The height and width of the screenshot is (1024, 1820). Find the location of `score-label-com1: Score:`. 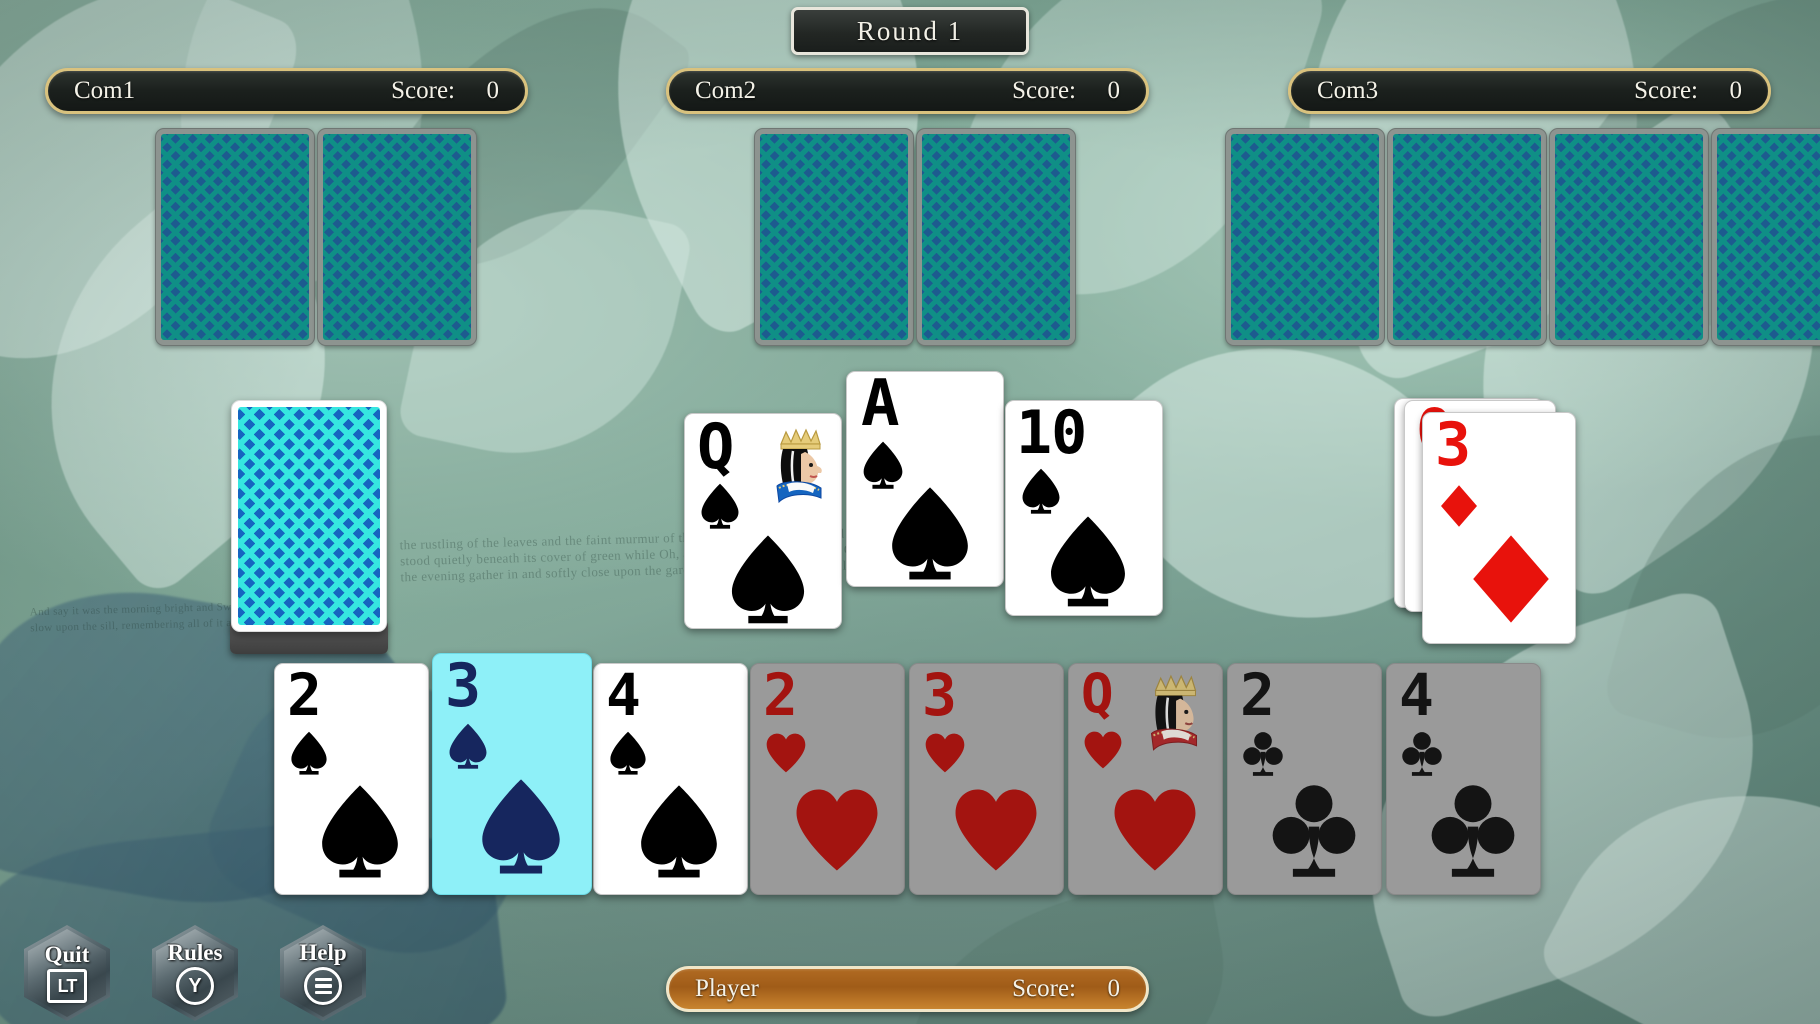

score-label-com1: Score: is located at coordinates (423, 90).